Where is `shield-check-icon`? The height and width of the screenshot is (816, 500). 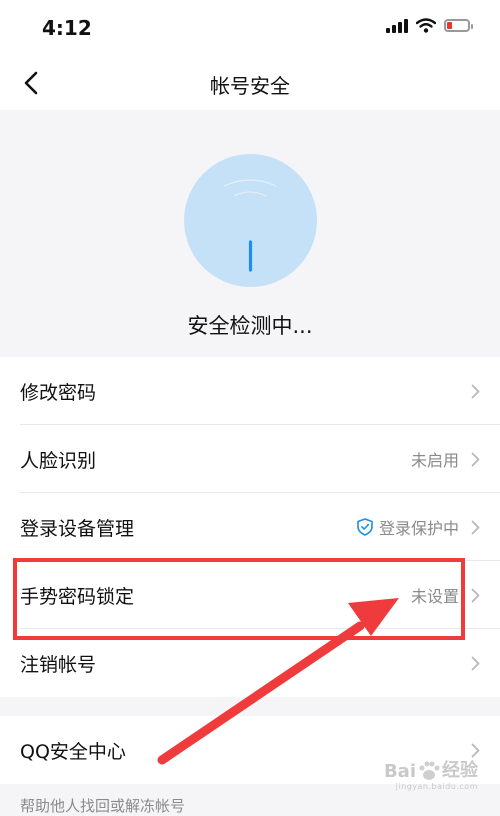
shield-check-icon is located at coordinates (365, 527).